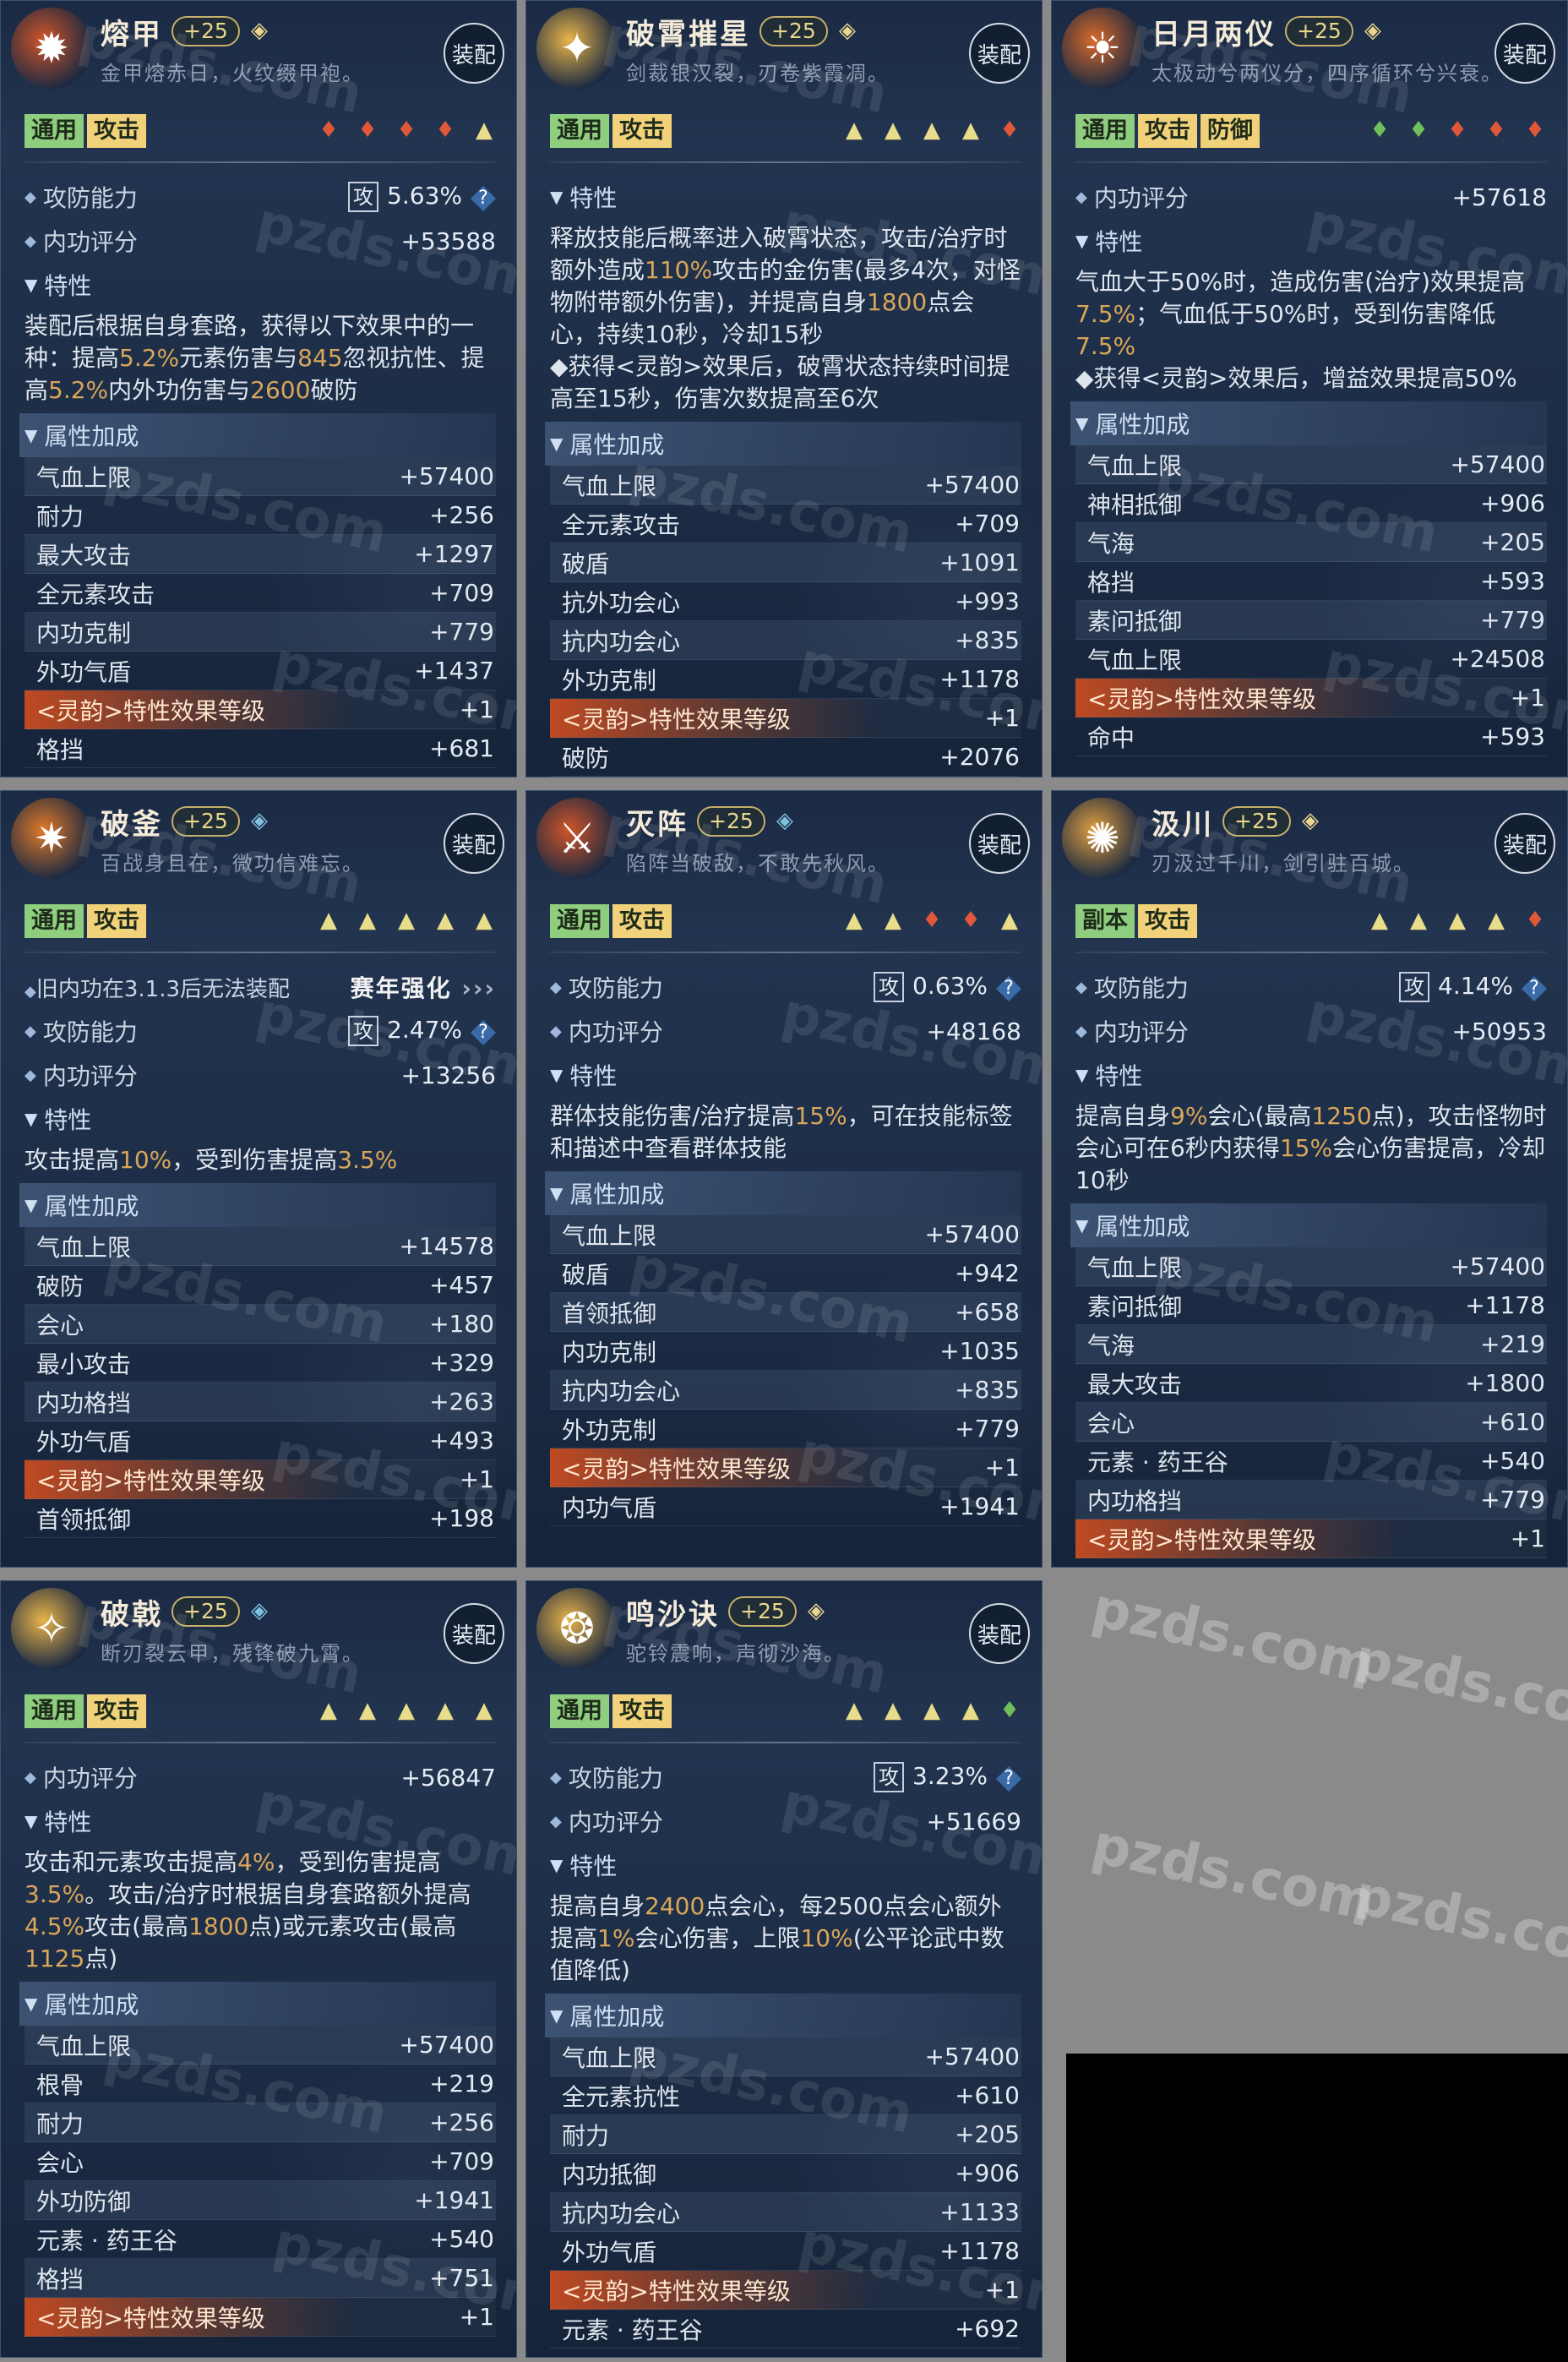 The image size is (1568, 2362). What do you see at coordinates (95, 594) in the screenshot?
I see `stat-name: 全元素攻击` at bounding box center [95, 594].